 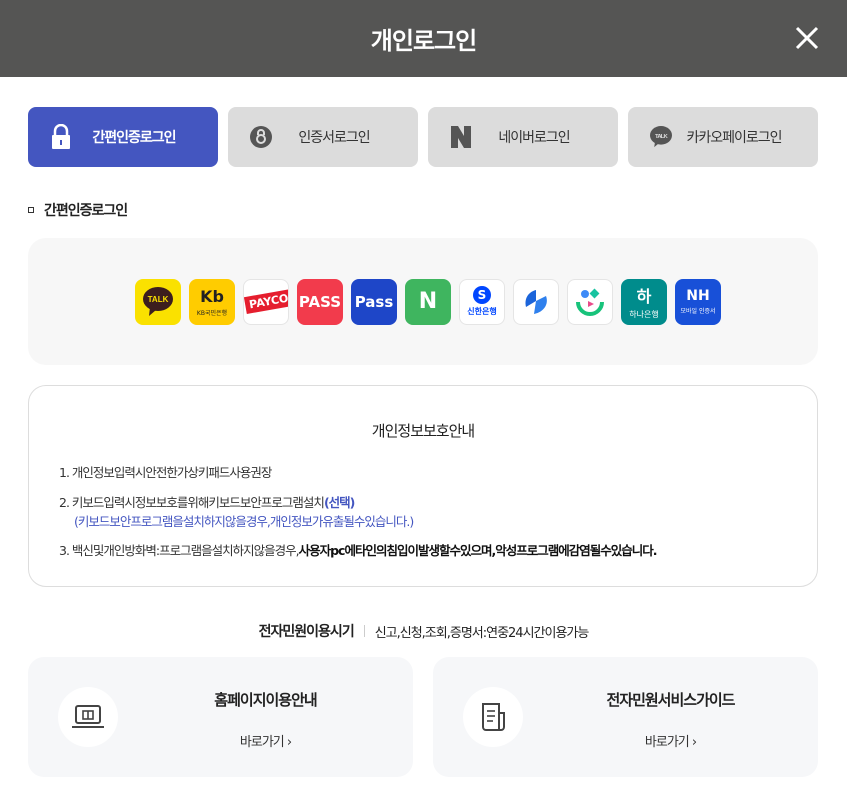 I want to click on lock-icon, so click(x=61, y=137).